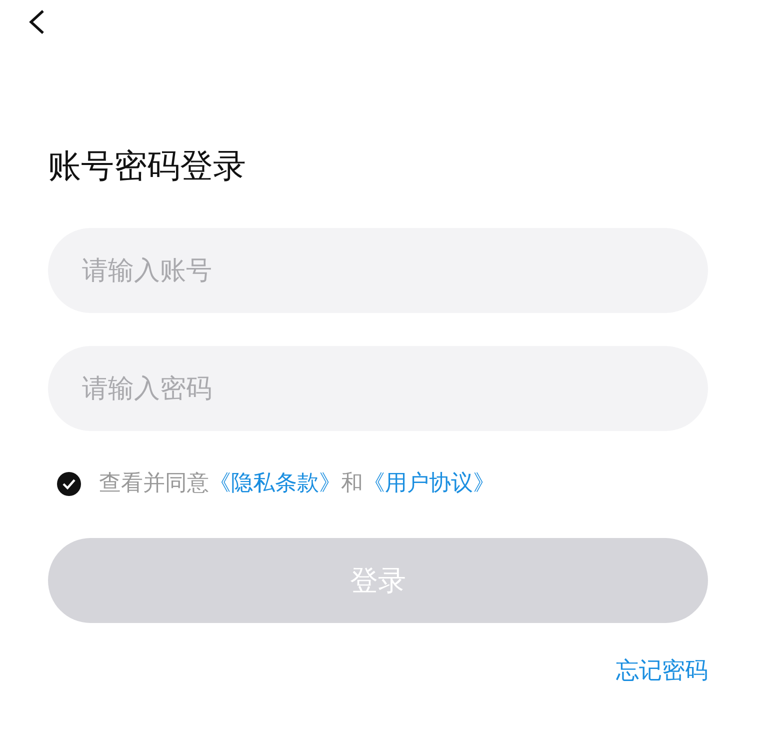 The image size is (762, 752). I want to click on back-chevron-icon, so click(37, 22).